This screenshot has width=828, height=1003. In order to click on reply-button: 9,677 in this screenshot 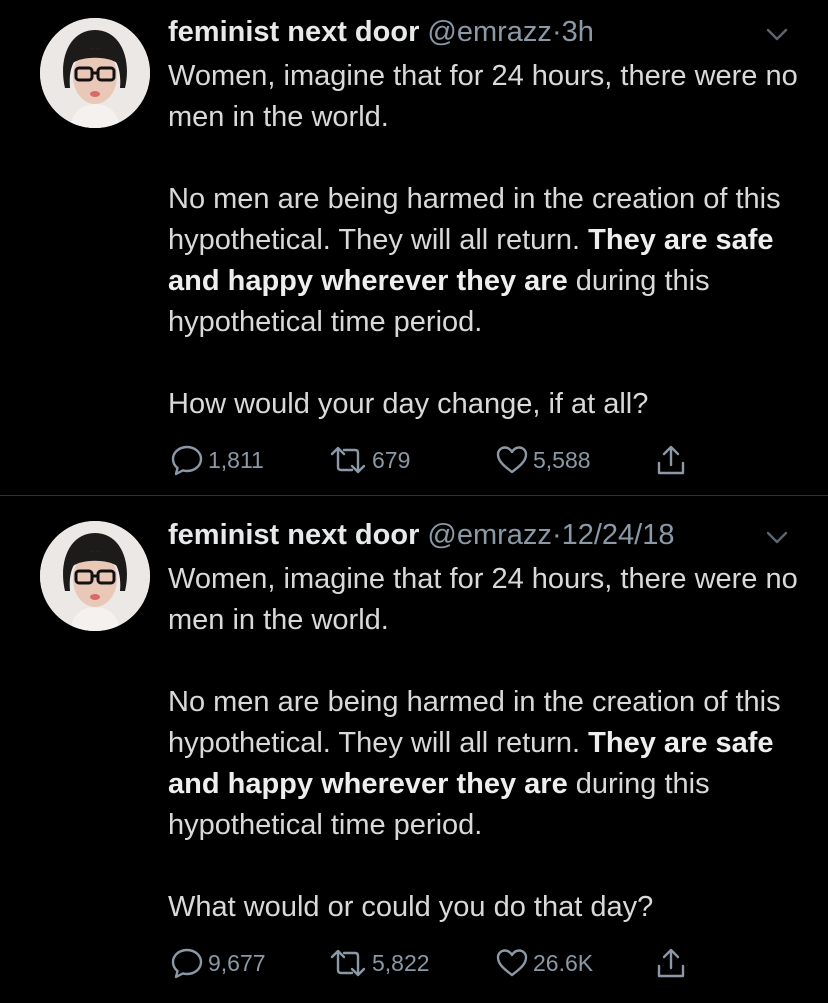, I will do `click(218, 963)`.